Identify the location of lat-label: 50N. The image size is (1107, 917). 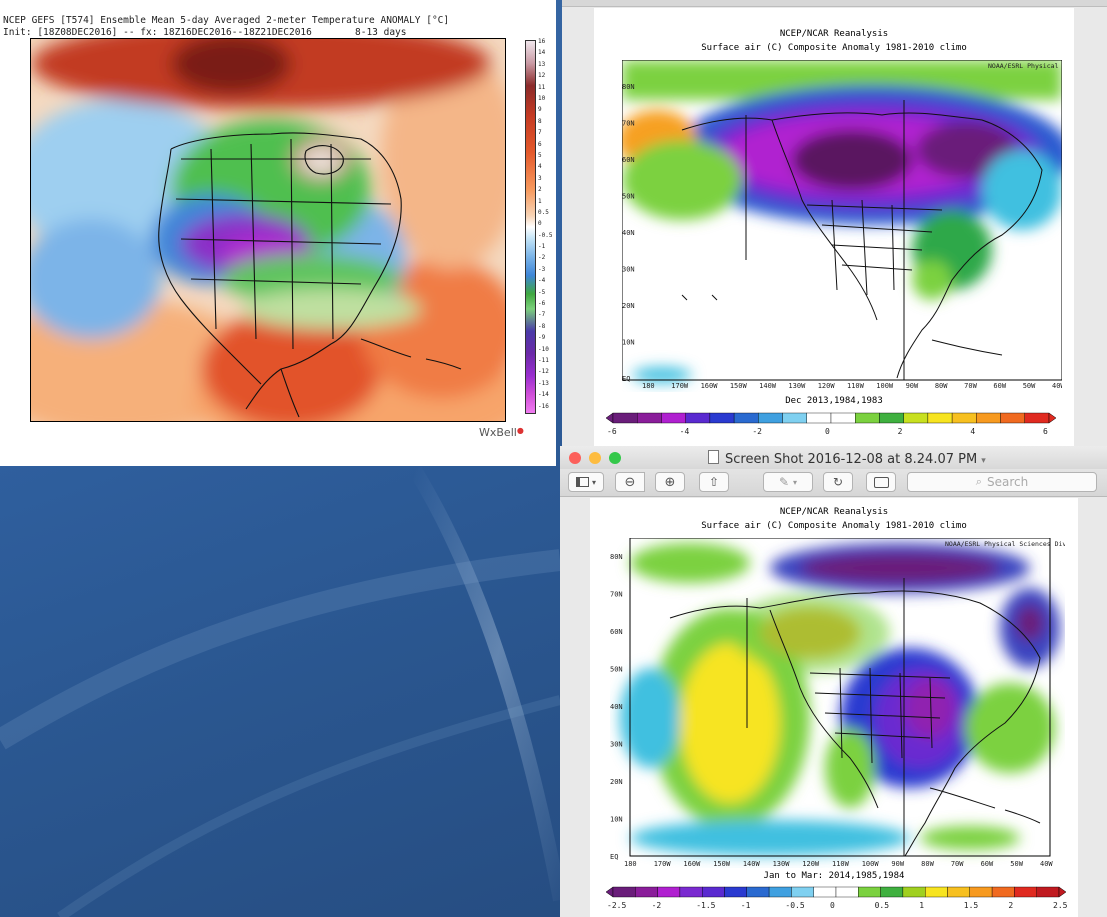
(616, 670).